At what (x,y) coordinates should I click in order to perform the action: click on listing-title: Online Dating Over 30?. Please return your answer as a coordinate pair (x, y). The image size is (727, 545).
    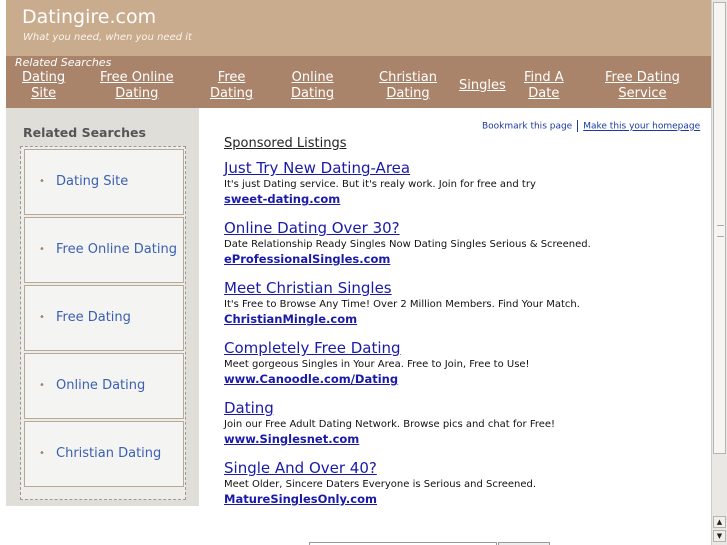
    Looking at the image, I should click on (459, 228).